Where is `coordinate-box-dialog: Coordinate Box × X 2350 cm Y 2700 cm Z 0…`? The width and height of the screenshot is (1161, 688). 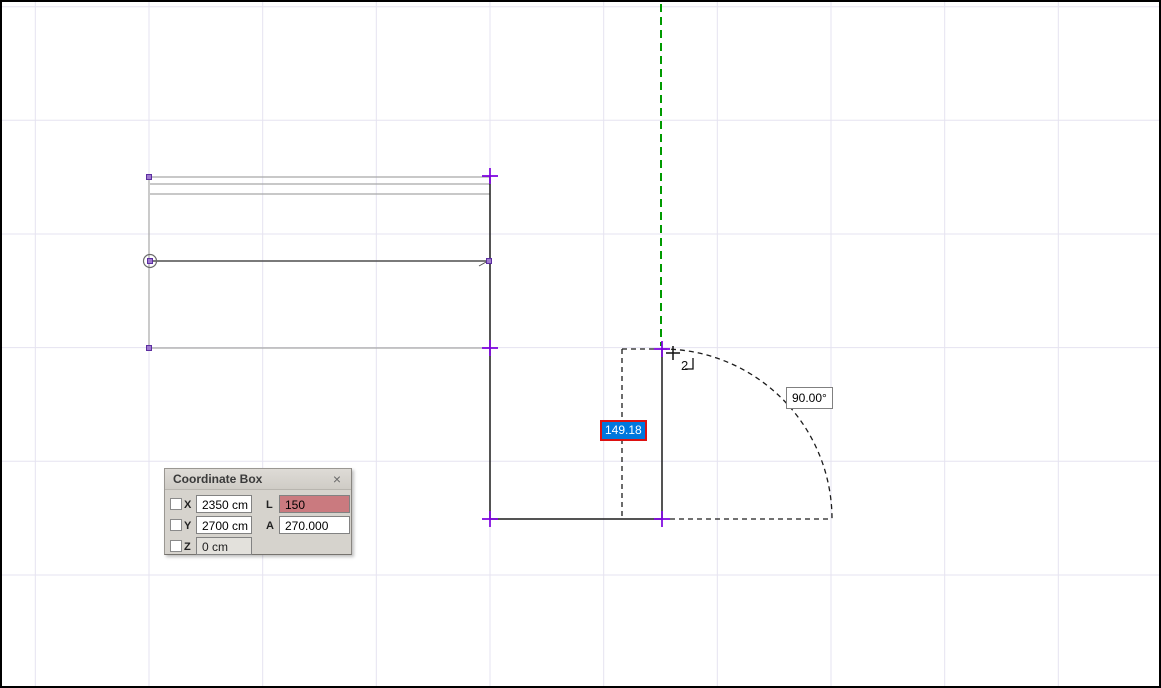
coordinate-box-dialog: Coordinate Box × X 2350 cm Y 2700 cm Z 0… is located at coordinates (258, 511).